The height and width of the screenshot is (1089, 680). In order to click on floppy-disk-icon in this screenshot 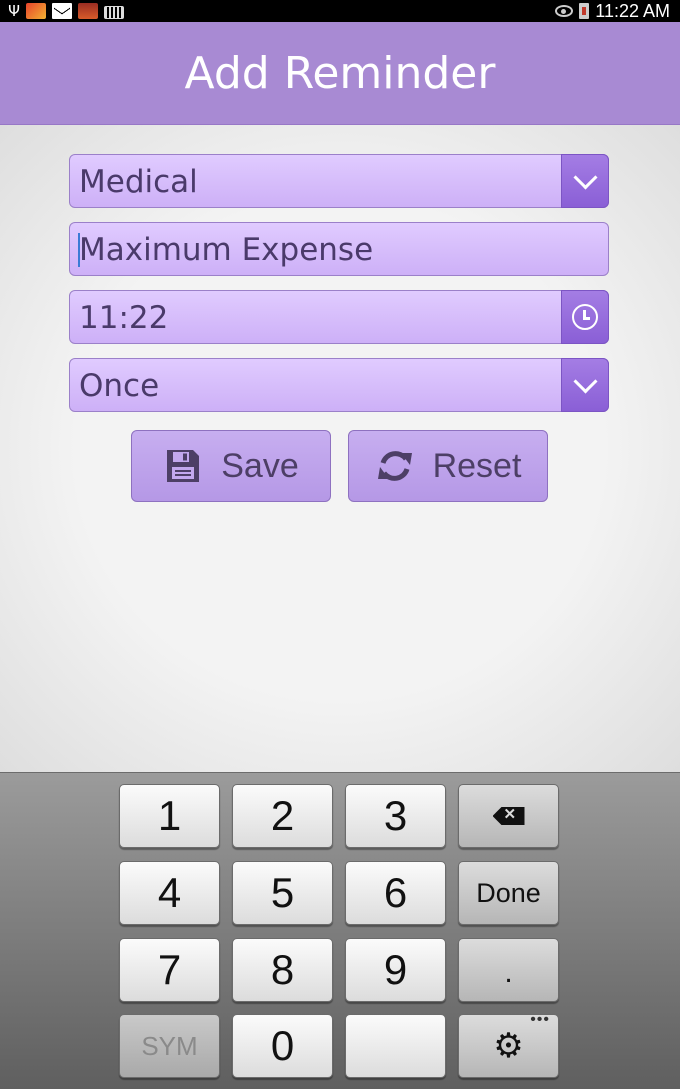, I will do `click(183, 466)`.